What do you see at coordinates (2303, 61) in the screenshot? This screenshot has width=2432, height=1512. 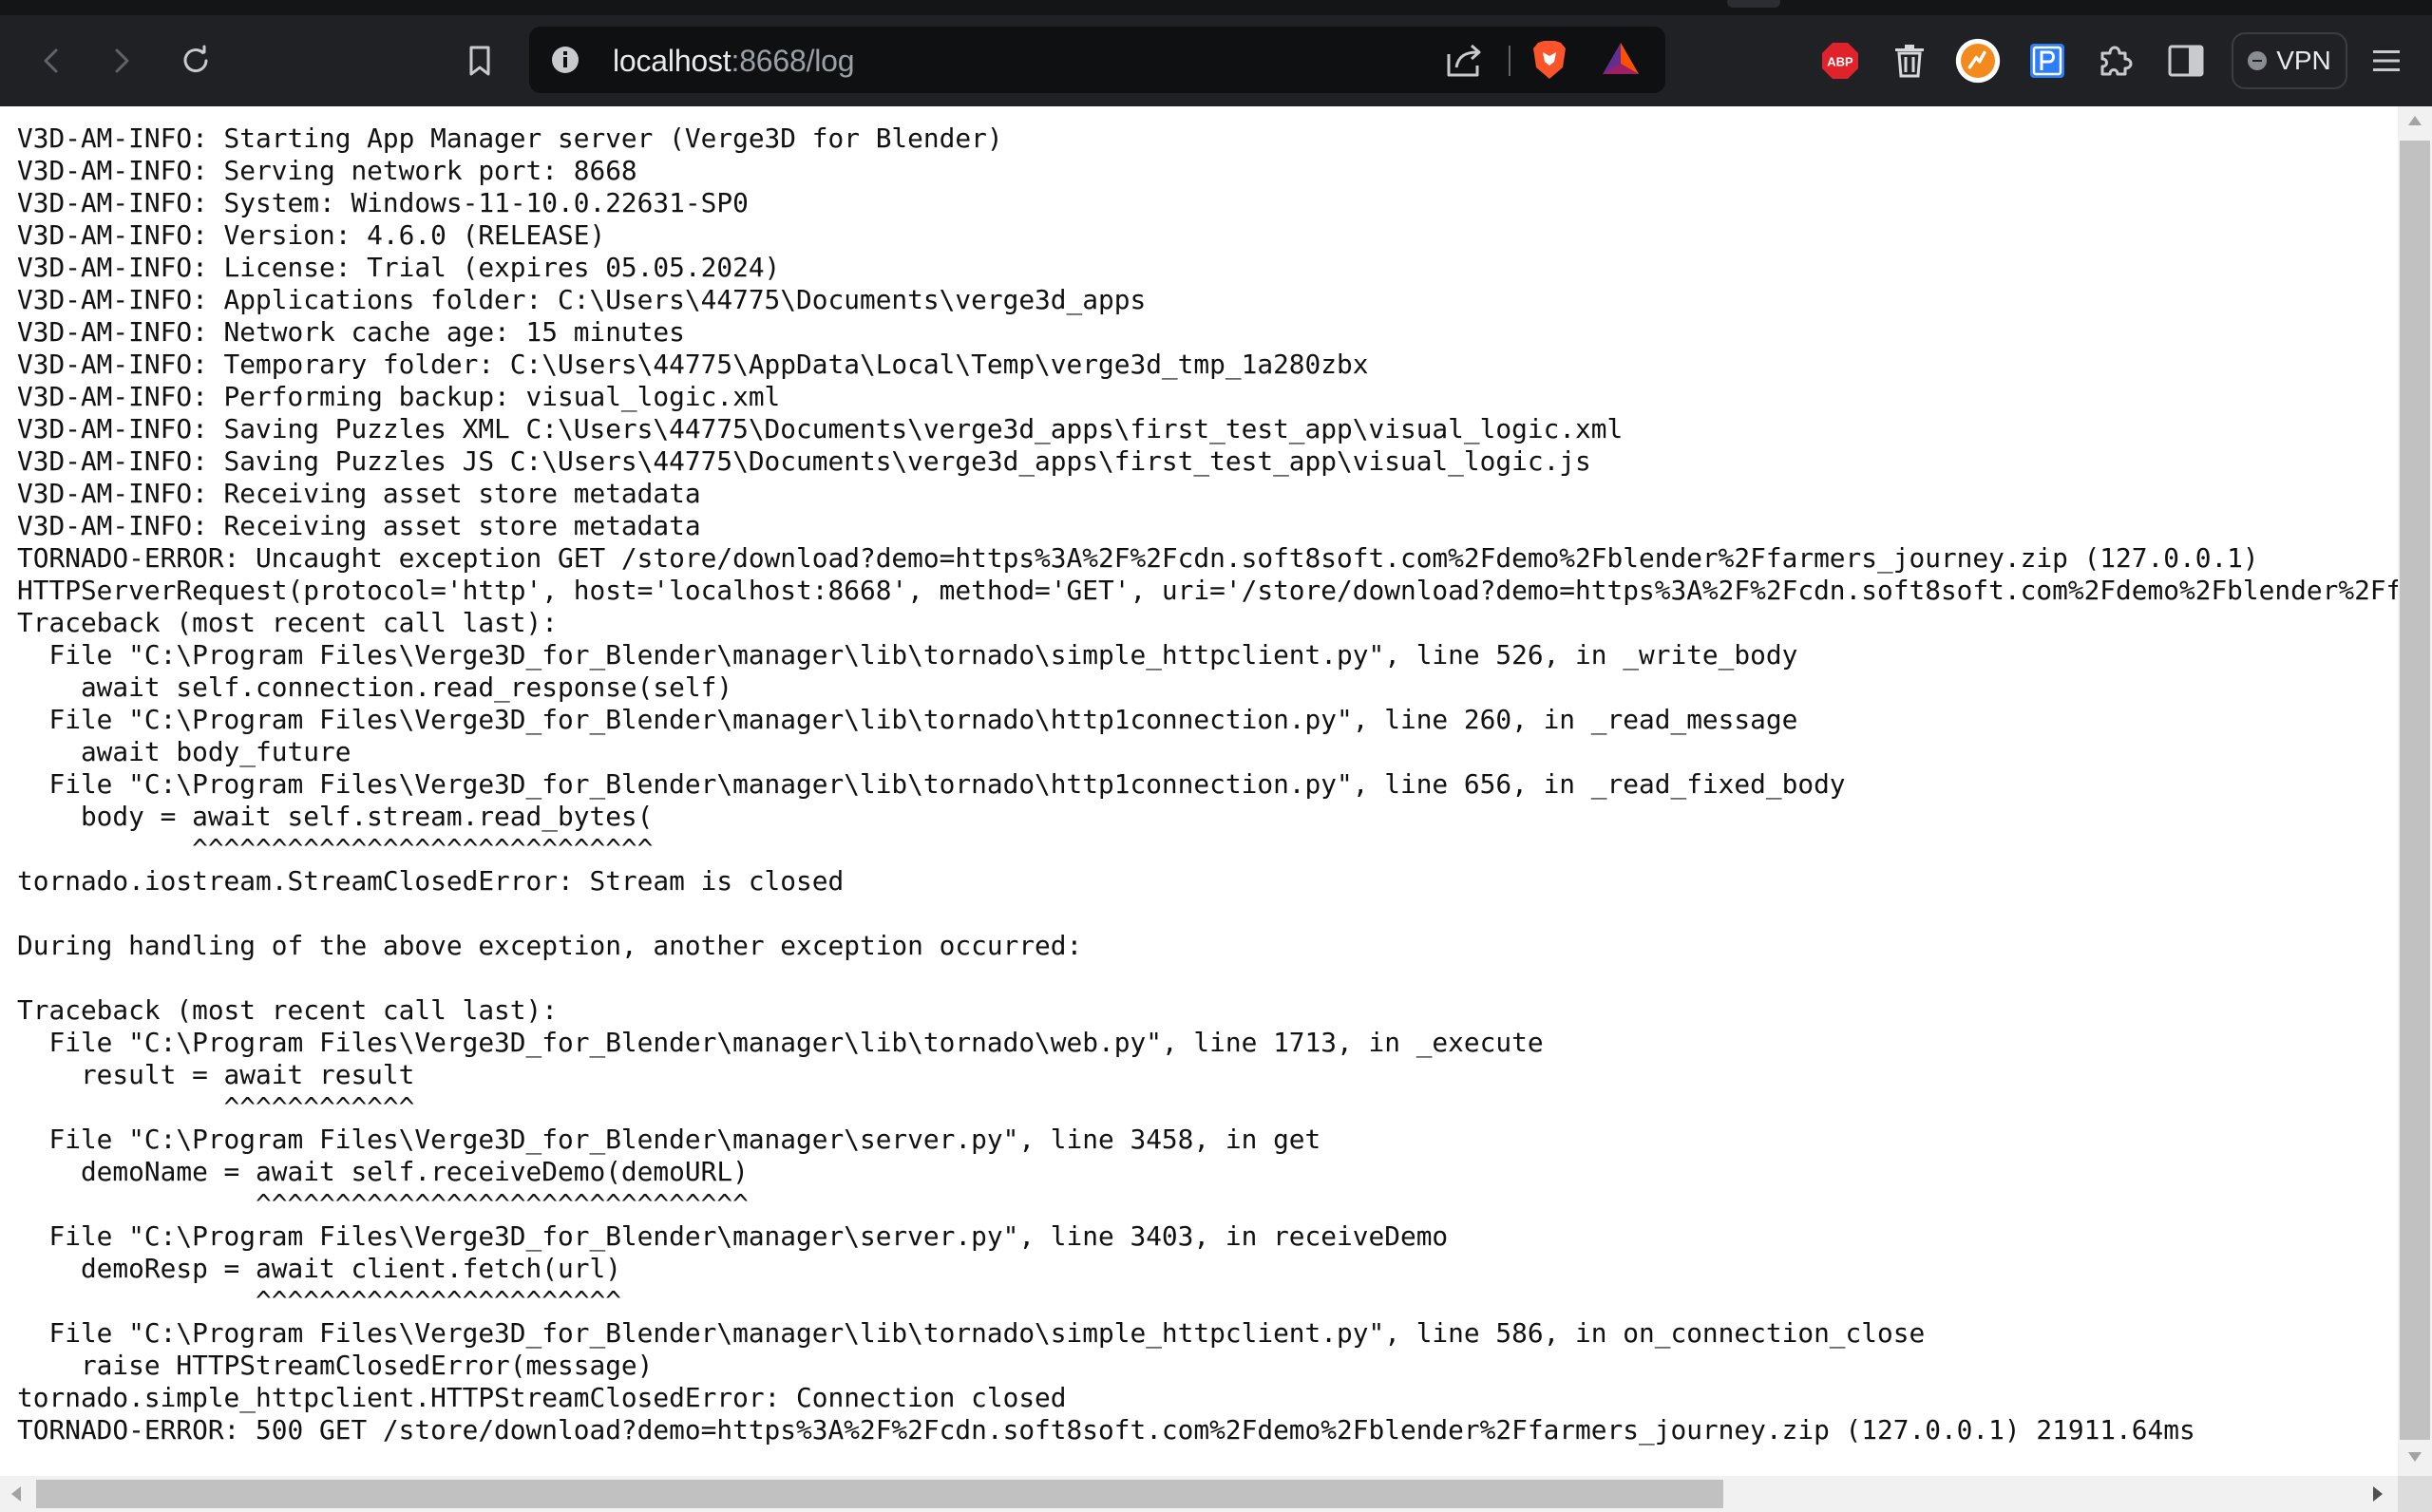 I see `vpn-label: VPN` at bounding box center [2303, 61].